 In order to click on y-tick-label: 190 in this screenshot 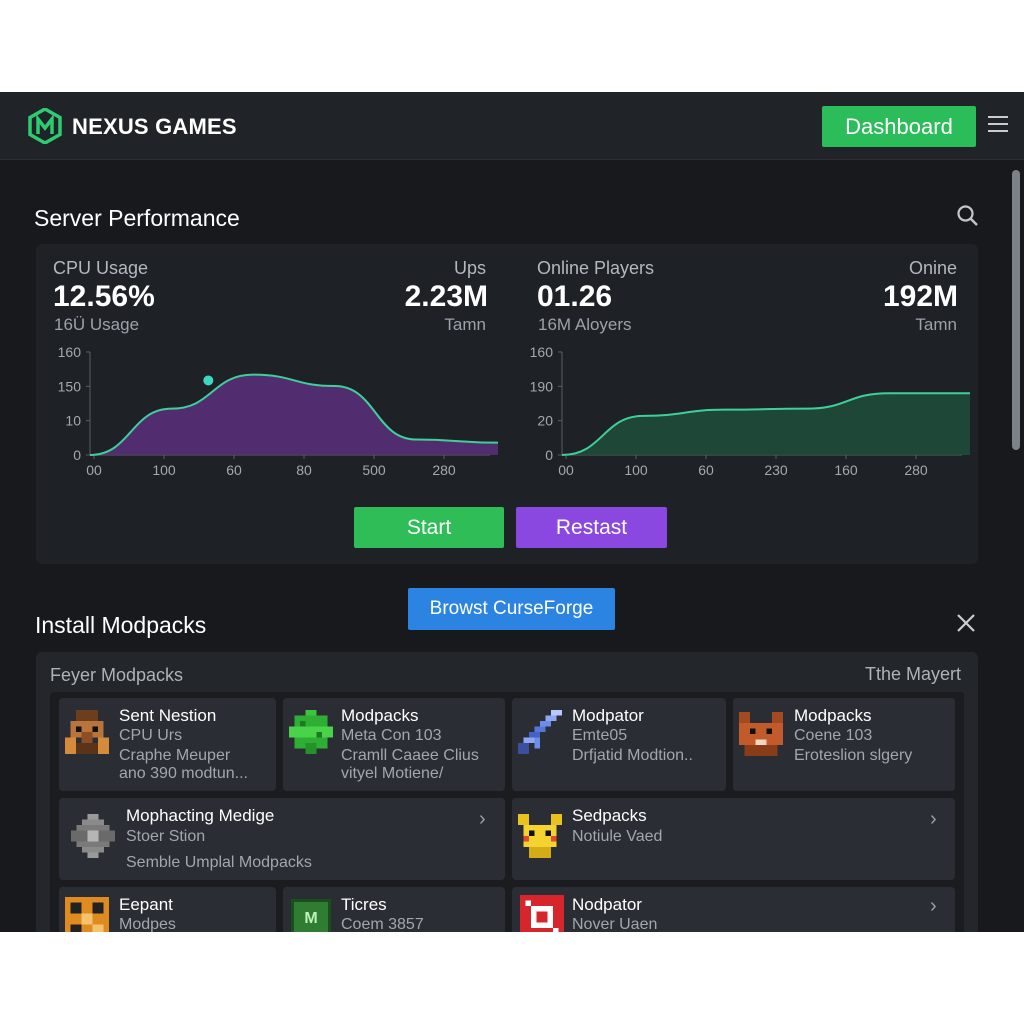, I will do `click(542, 386)`.